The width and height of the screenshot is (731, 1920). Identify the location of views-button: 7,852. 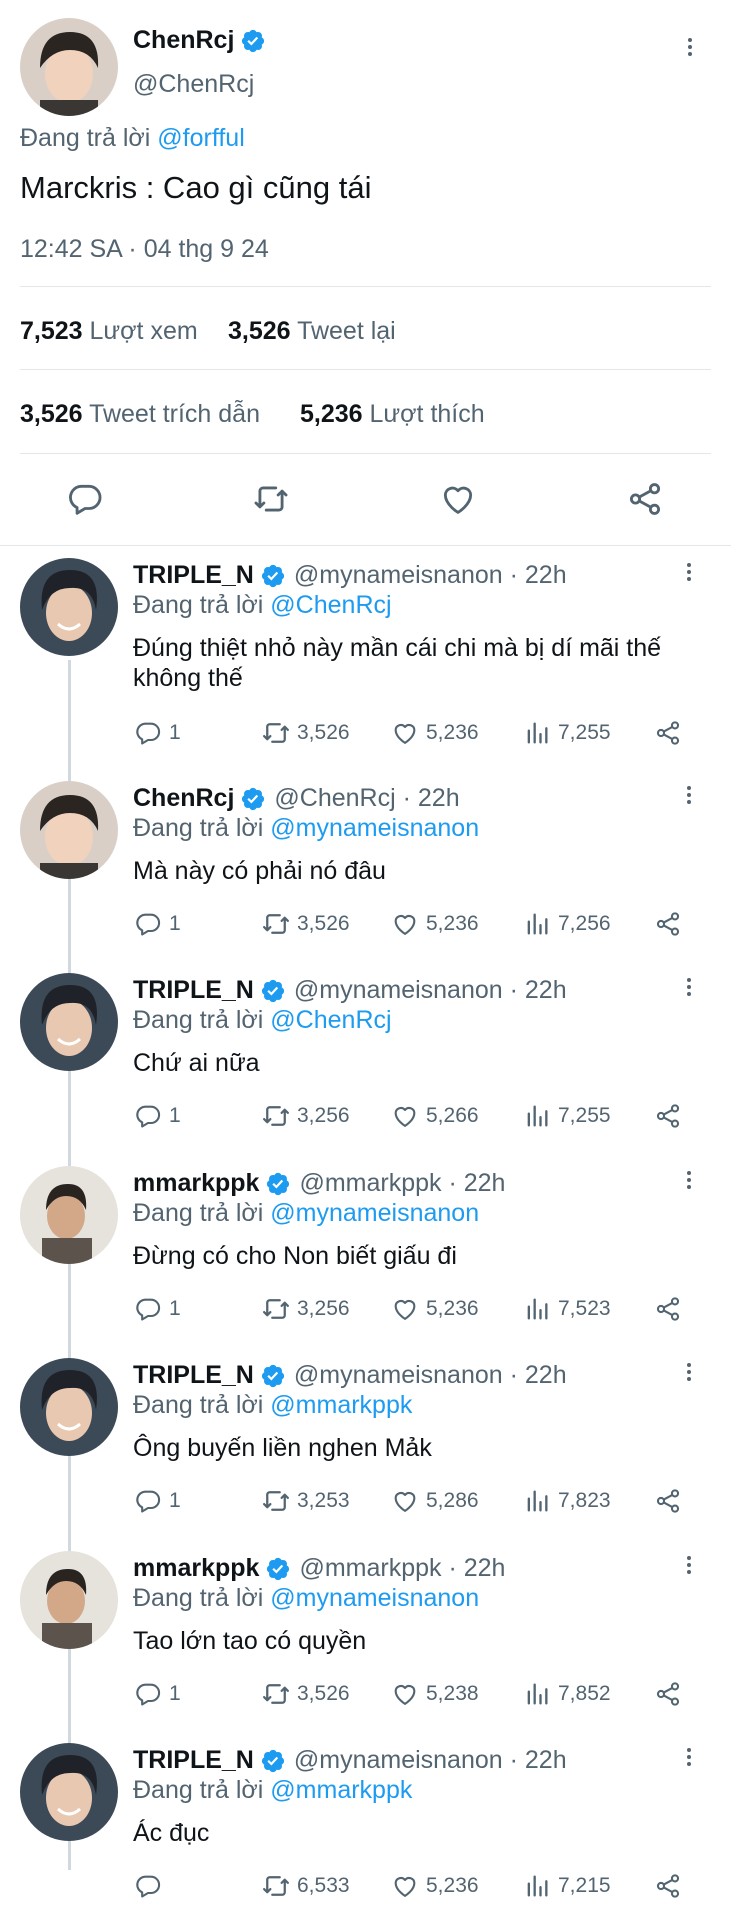
(566, 1694).